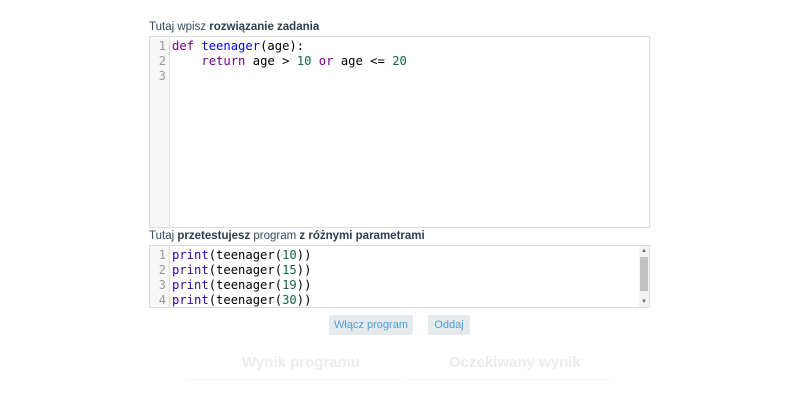 This screenshot has height=400, width=800. I want to click on submit-button: Oddaj, so click(449, 325).